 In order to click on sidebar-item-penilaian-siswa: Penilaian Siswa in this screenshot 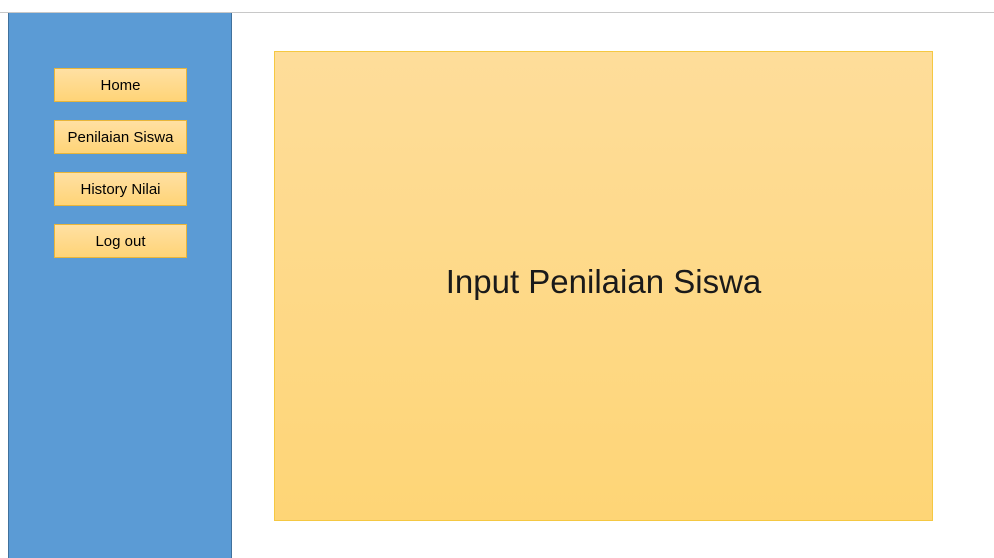, I will do `click(120, 137)`.